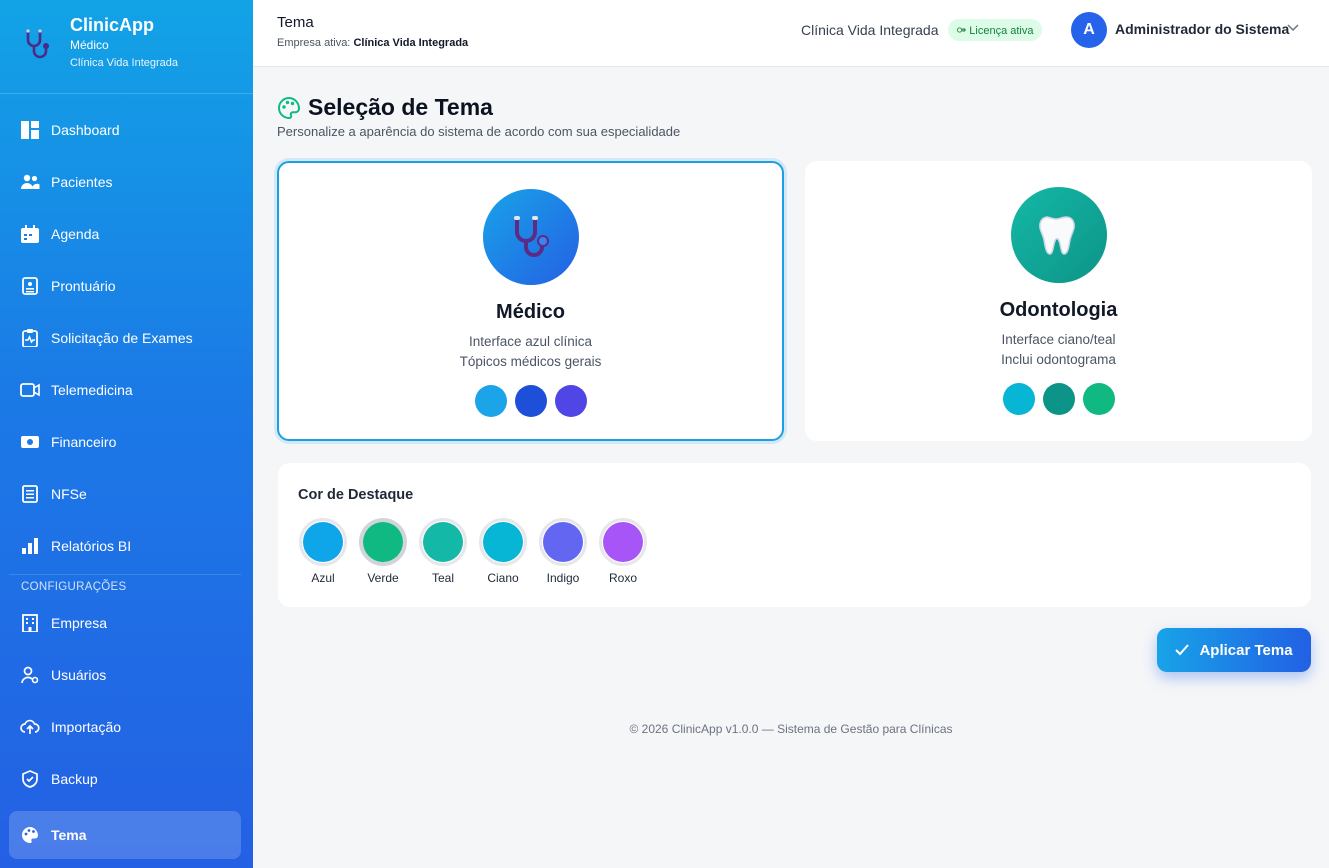  What do you see at coordinates (1246, 650) in the screenshot?
I see `apply-theme-label: Aplicar Tema` at bounding box center [1246, 650].